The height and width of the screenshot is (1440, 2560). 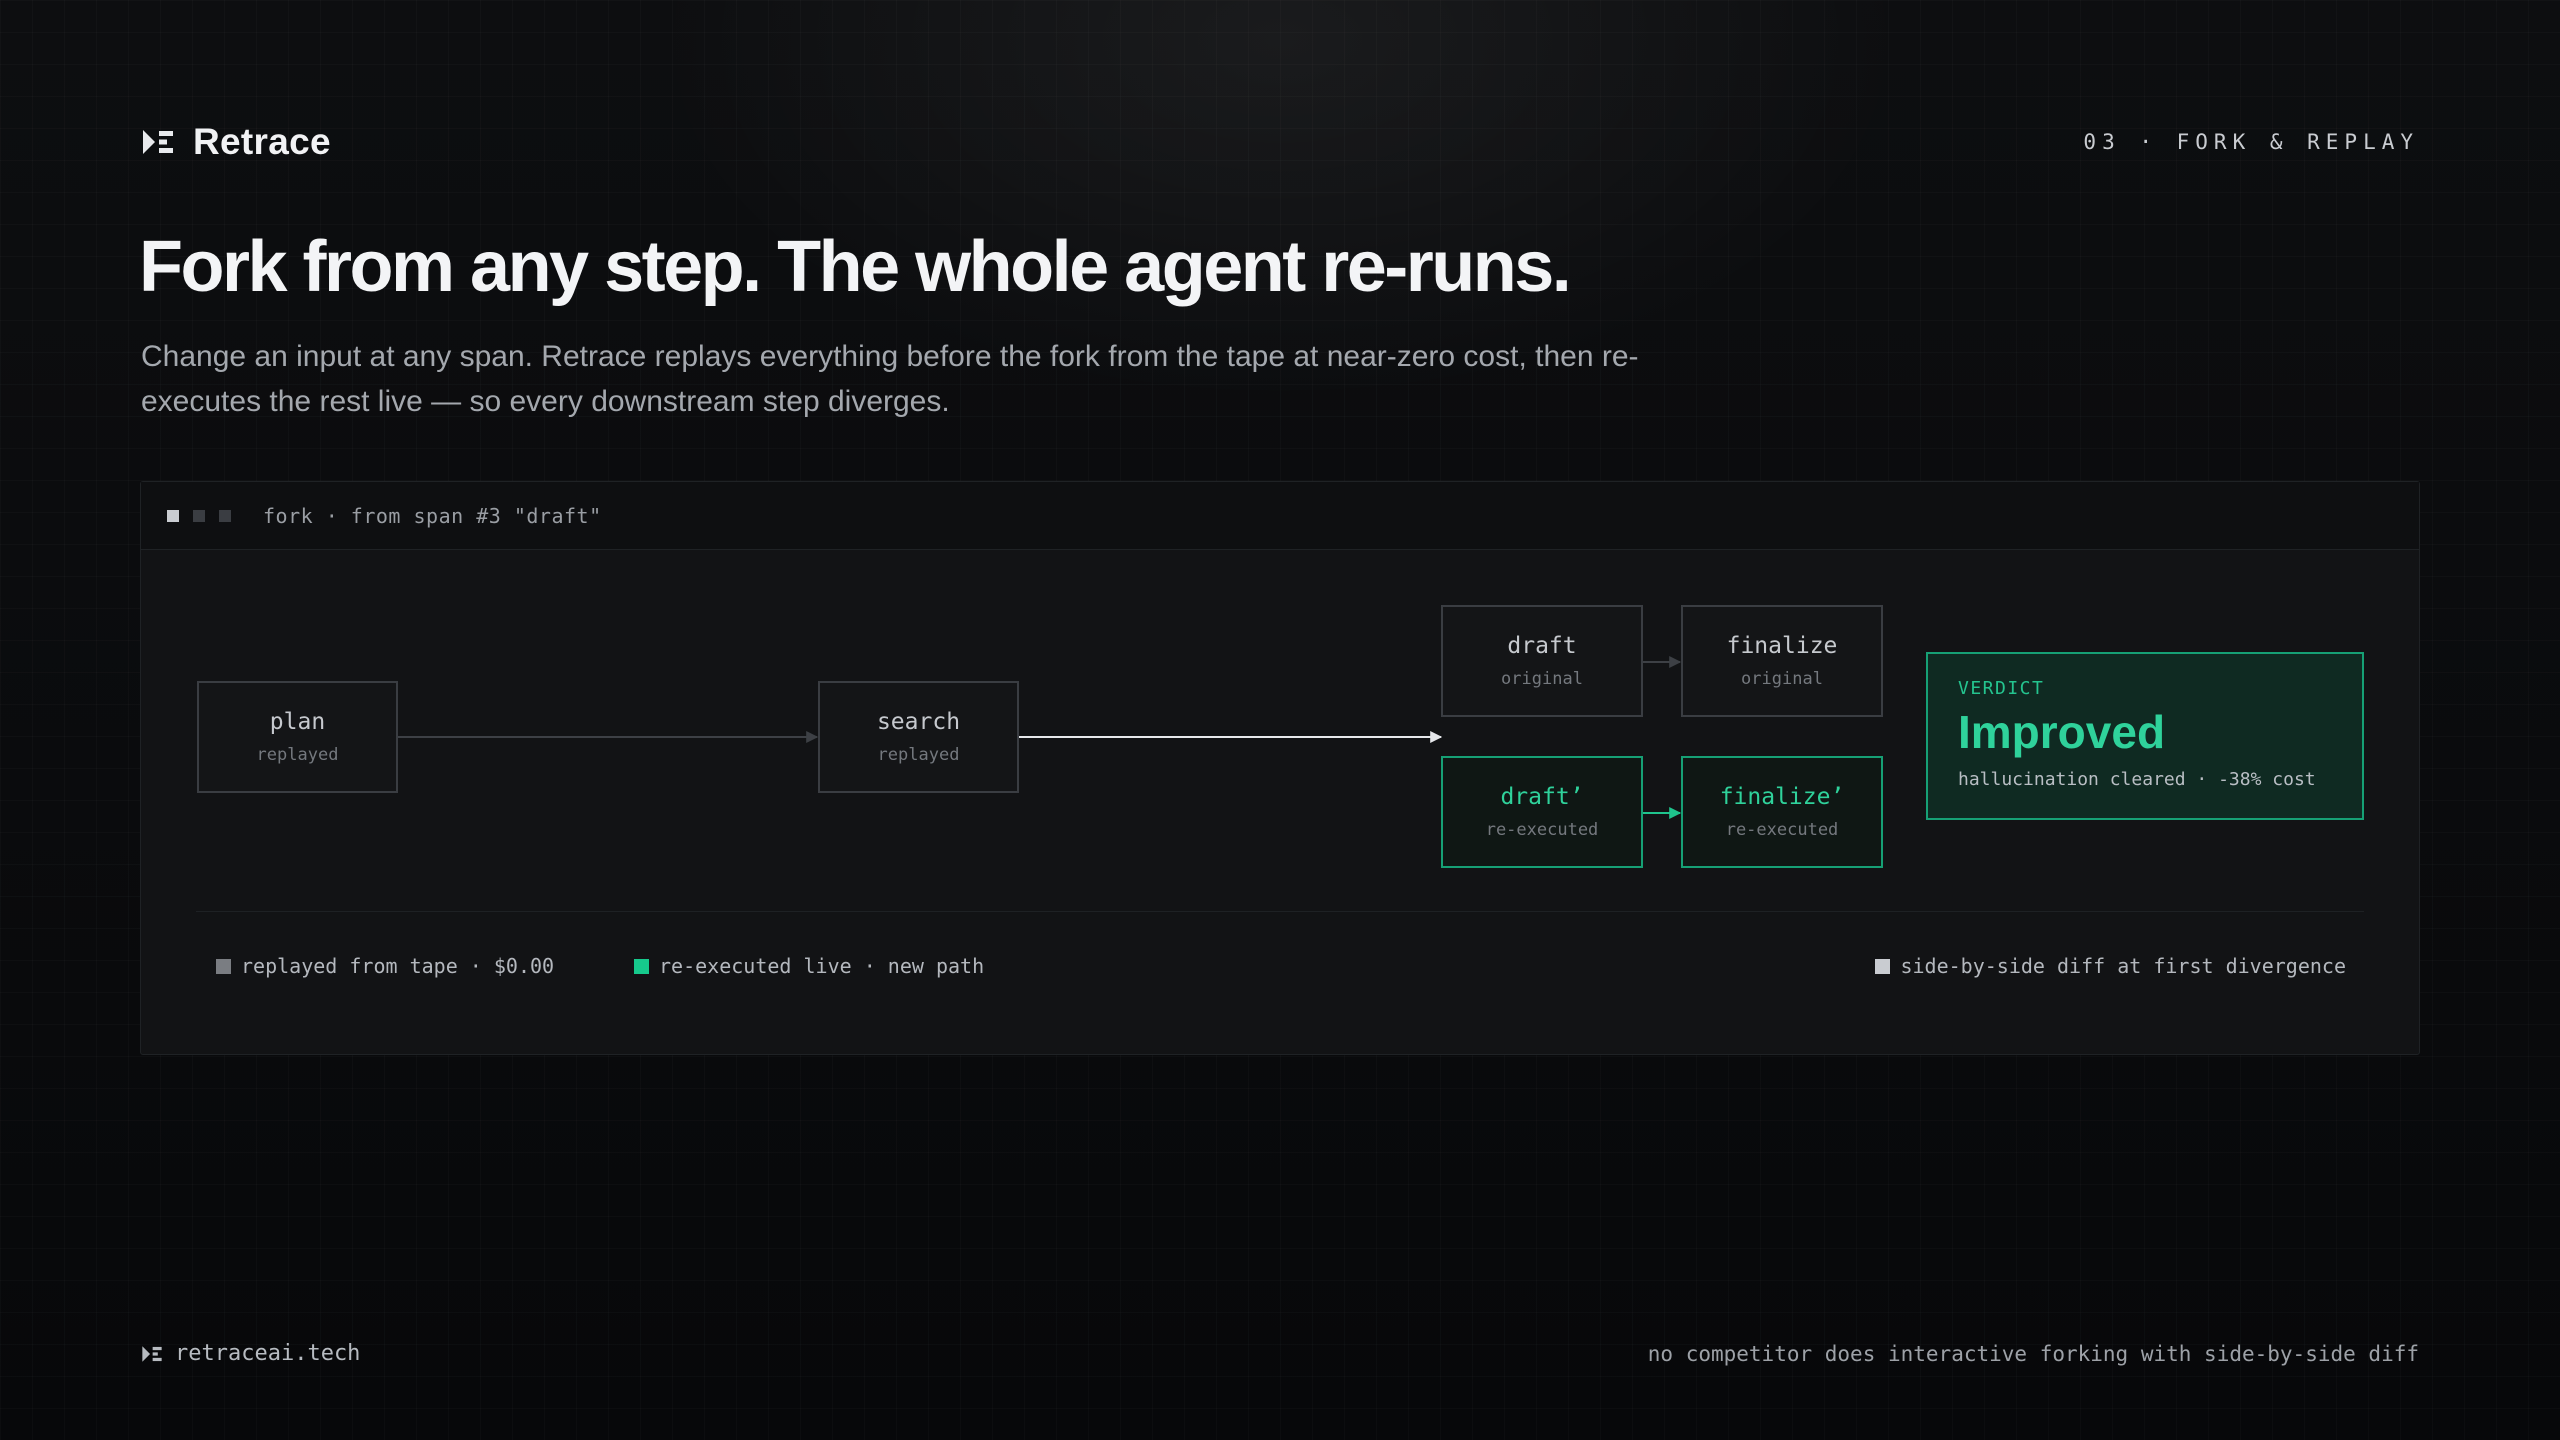 What do you see at coordinates (1782, 646) in the screenshot?
I see `node-finalize-title: finalize` at bounding box center [1782, 646].